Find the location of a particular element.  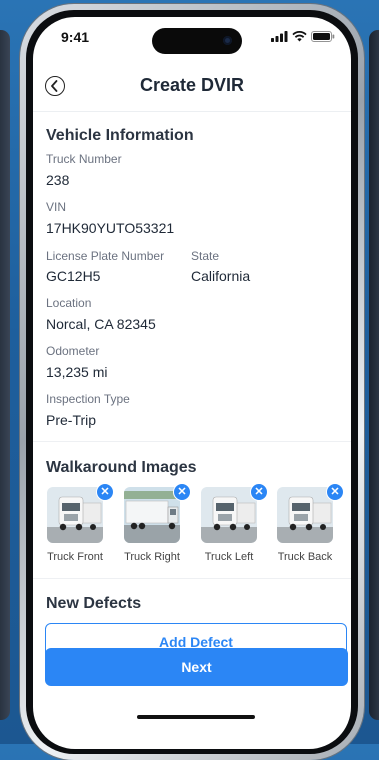

truck-number-label: Truck Number is located at coordinates (84, 159).